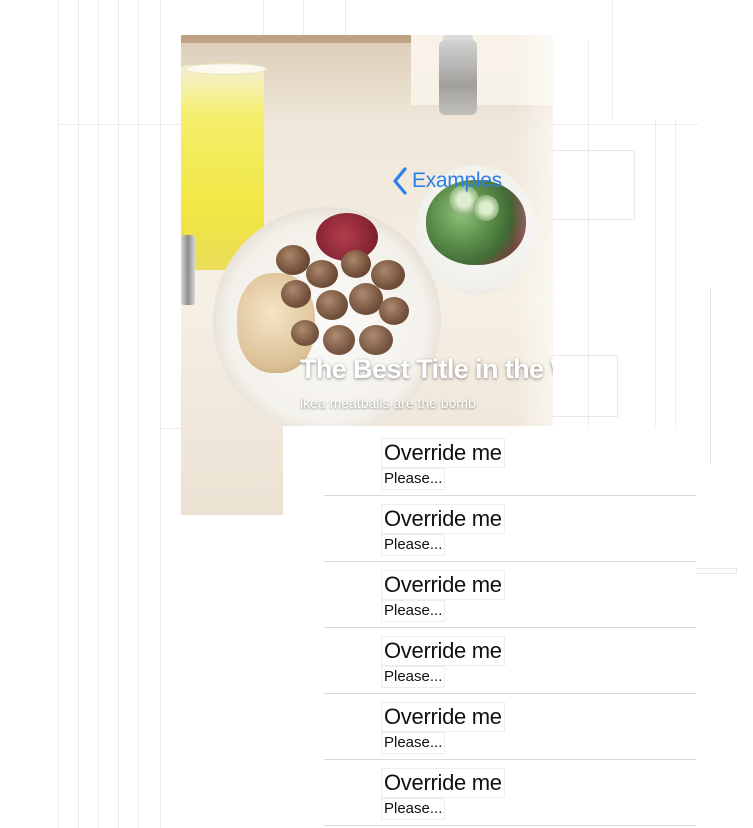 The width and height of the screenshot is (753, 828). I want to click on back-button: Examples, so click(447, 181).